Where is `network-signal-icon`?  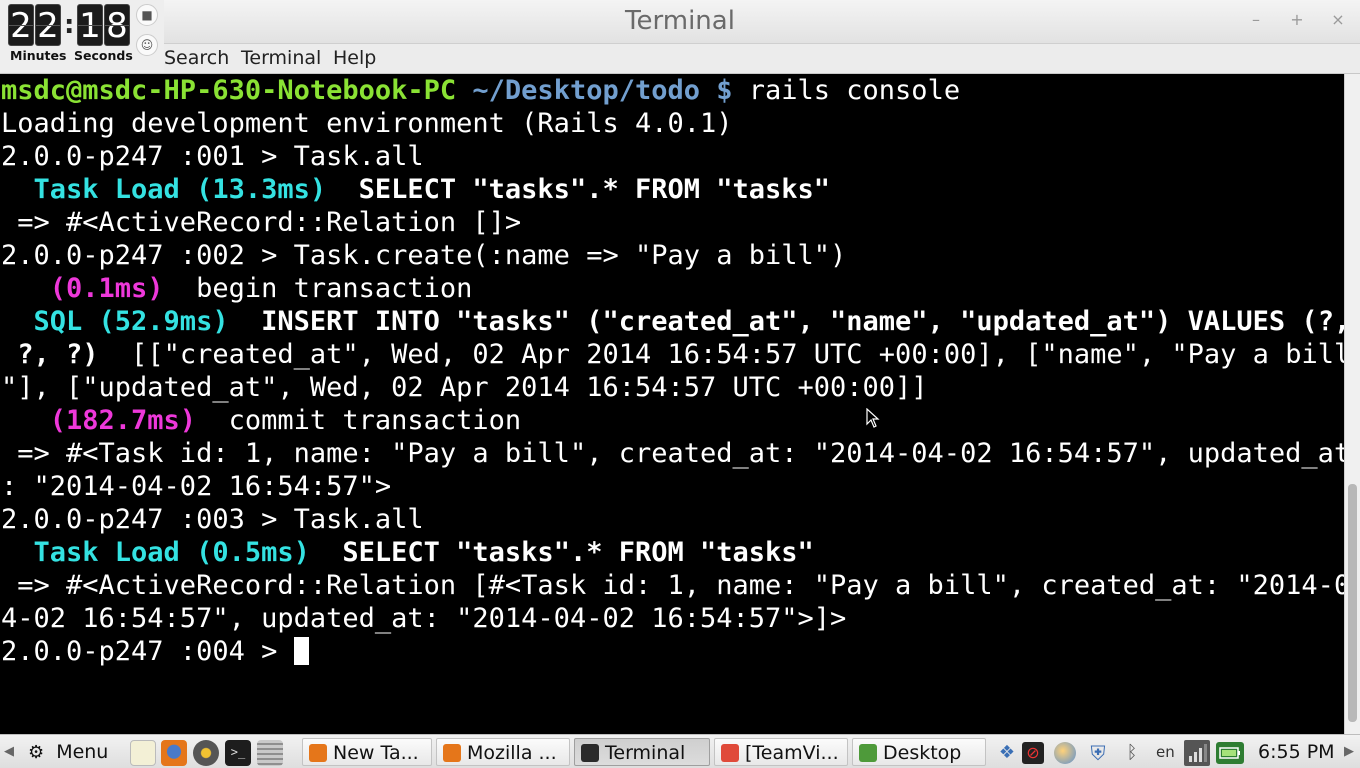
network-signal-icon is located at coordinates (1197, 753).